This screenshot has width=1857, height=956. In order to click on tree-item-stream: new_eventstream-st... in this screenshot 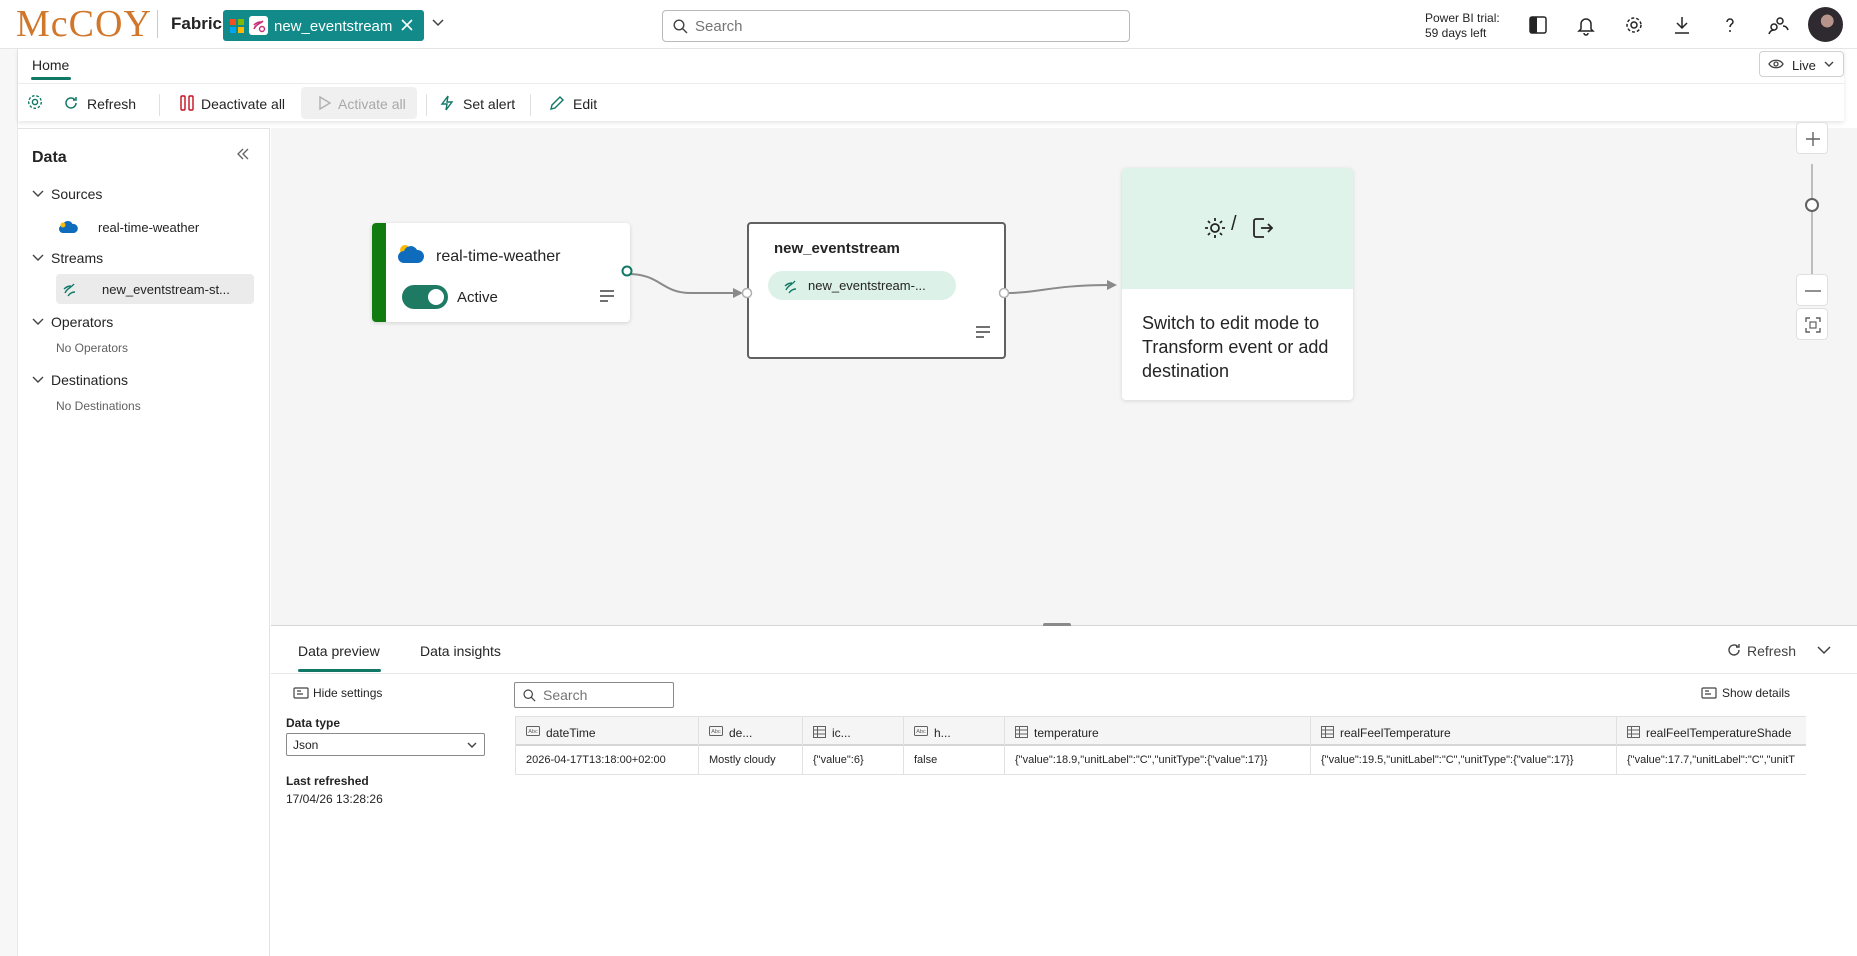, I will do `click(155, 289)`.